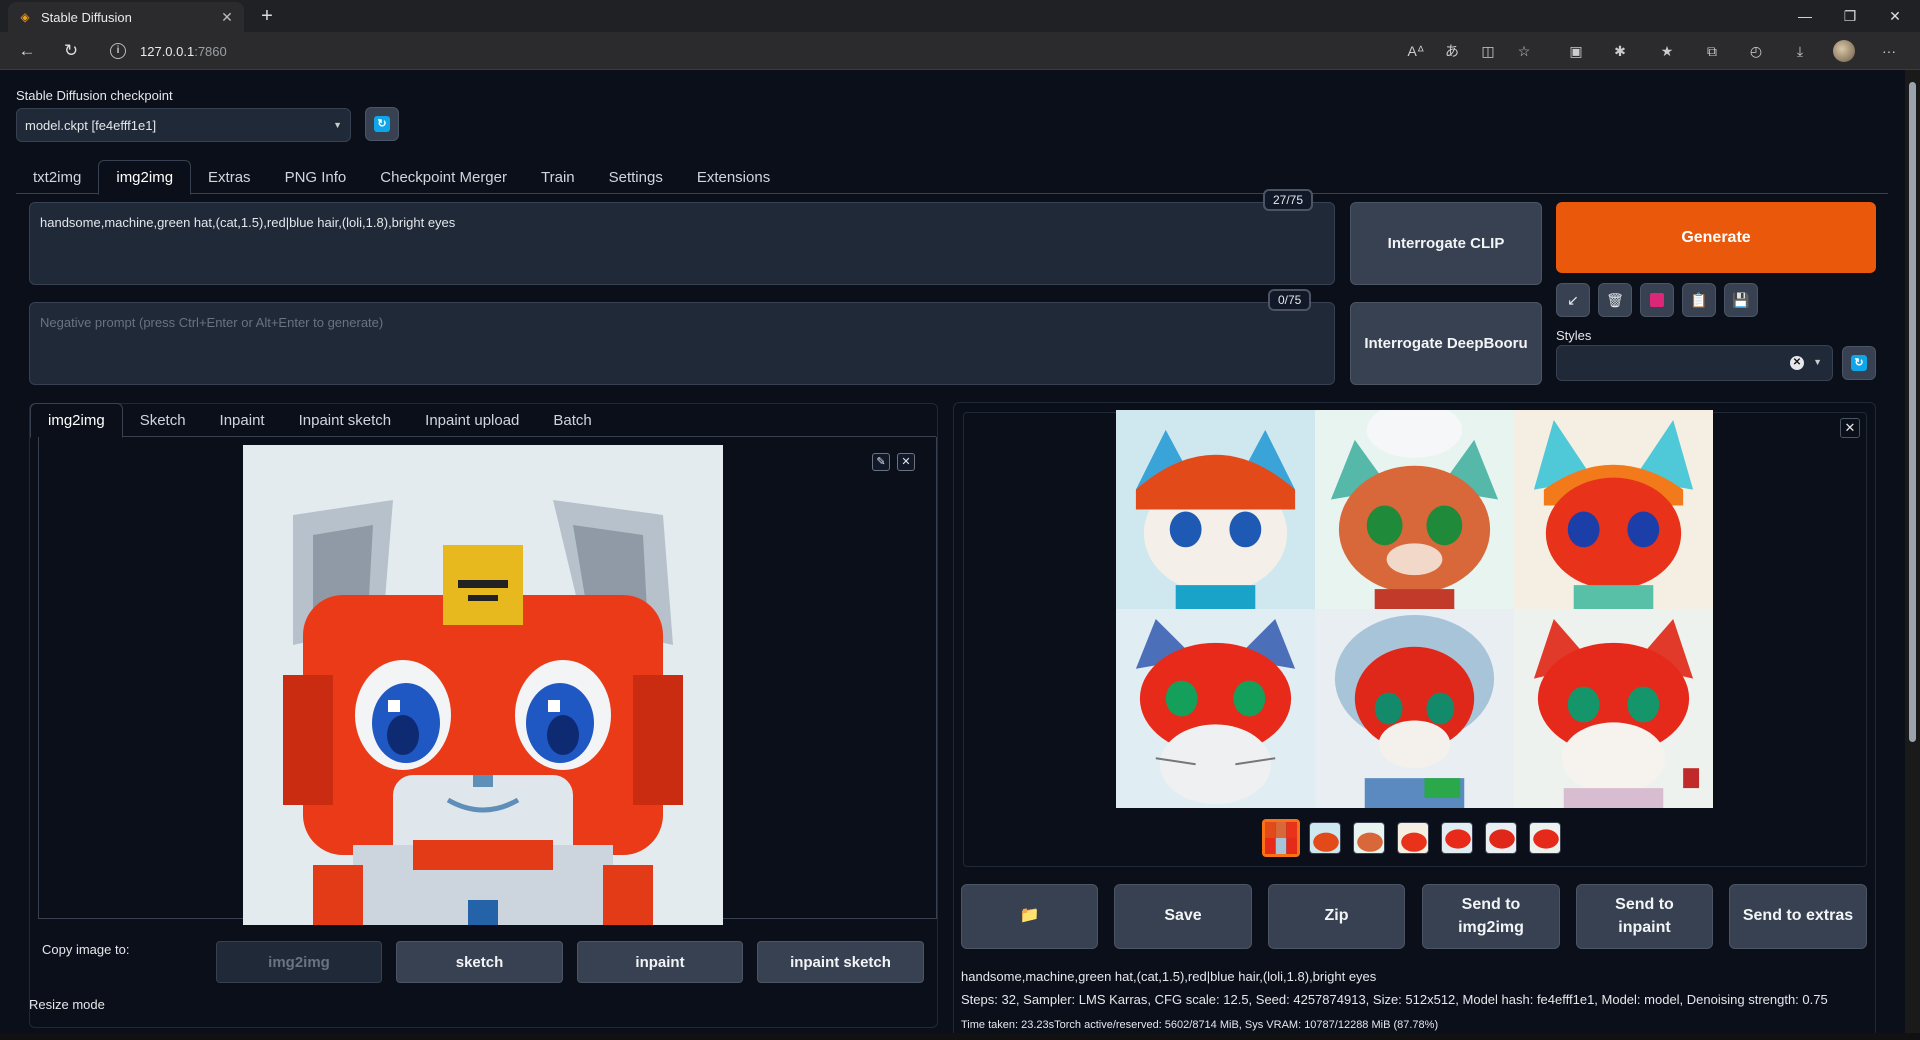 This screenshot has height=1040, width=1920. What do you see at coordinates (636, 177) in the screenshot?
I see `tab-settings: Settings` at bounding box center [636, 177].